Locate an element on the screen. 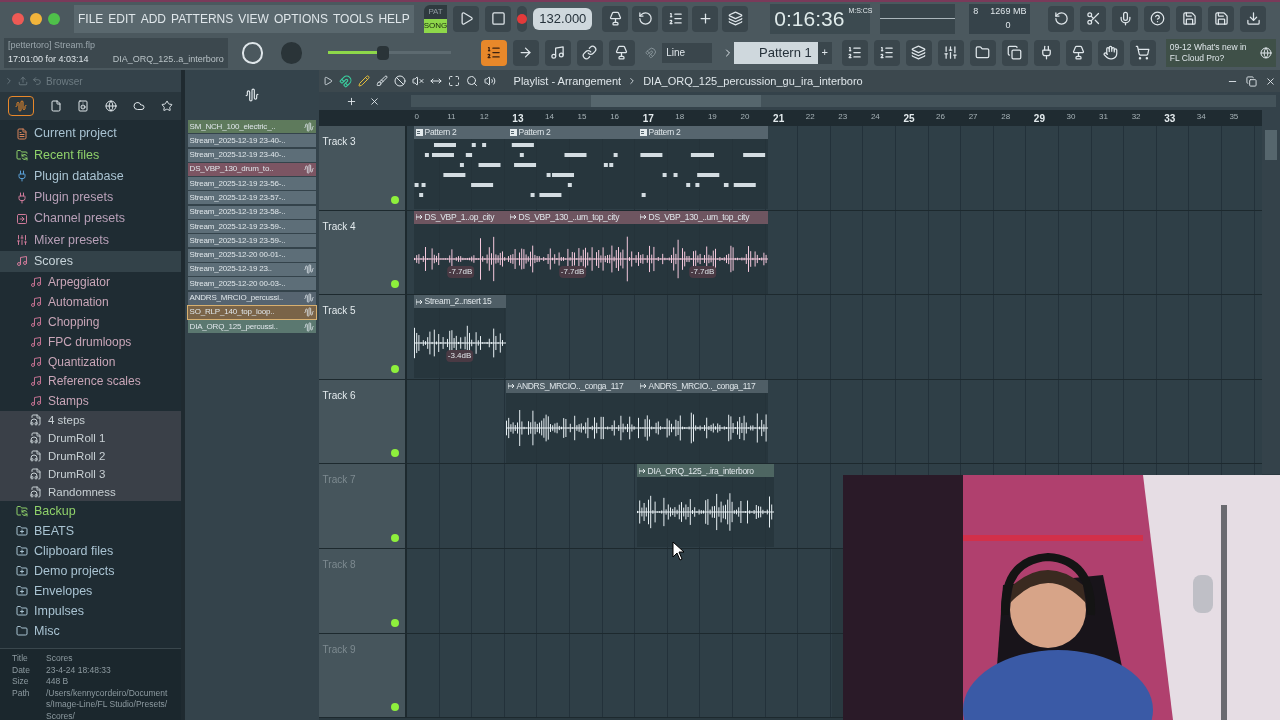 This screenshot has height=720, width=1280. globe-icon is located at coordinates (111, 106).